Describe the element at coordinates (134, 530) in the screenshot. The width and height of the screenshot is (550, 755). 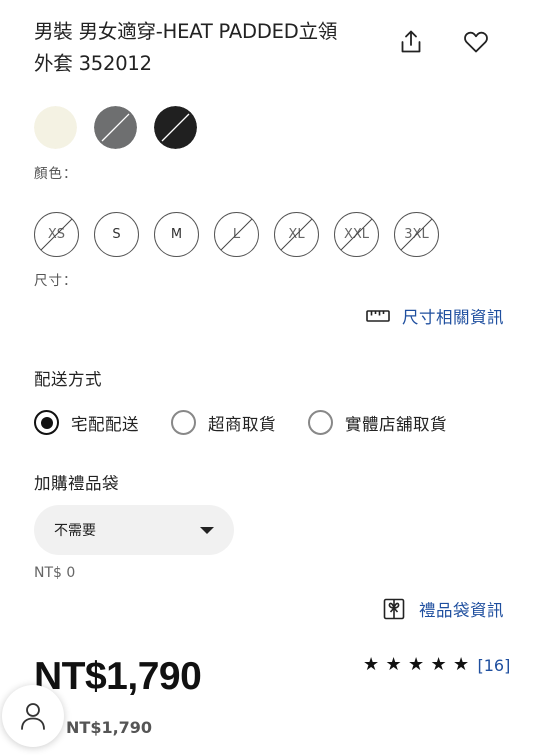
I see `gift-bag-select: 不需要` at that location.